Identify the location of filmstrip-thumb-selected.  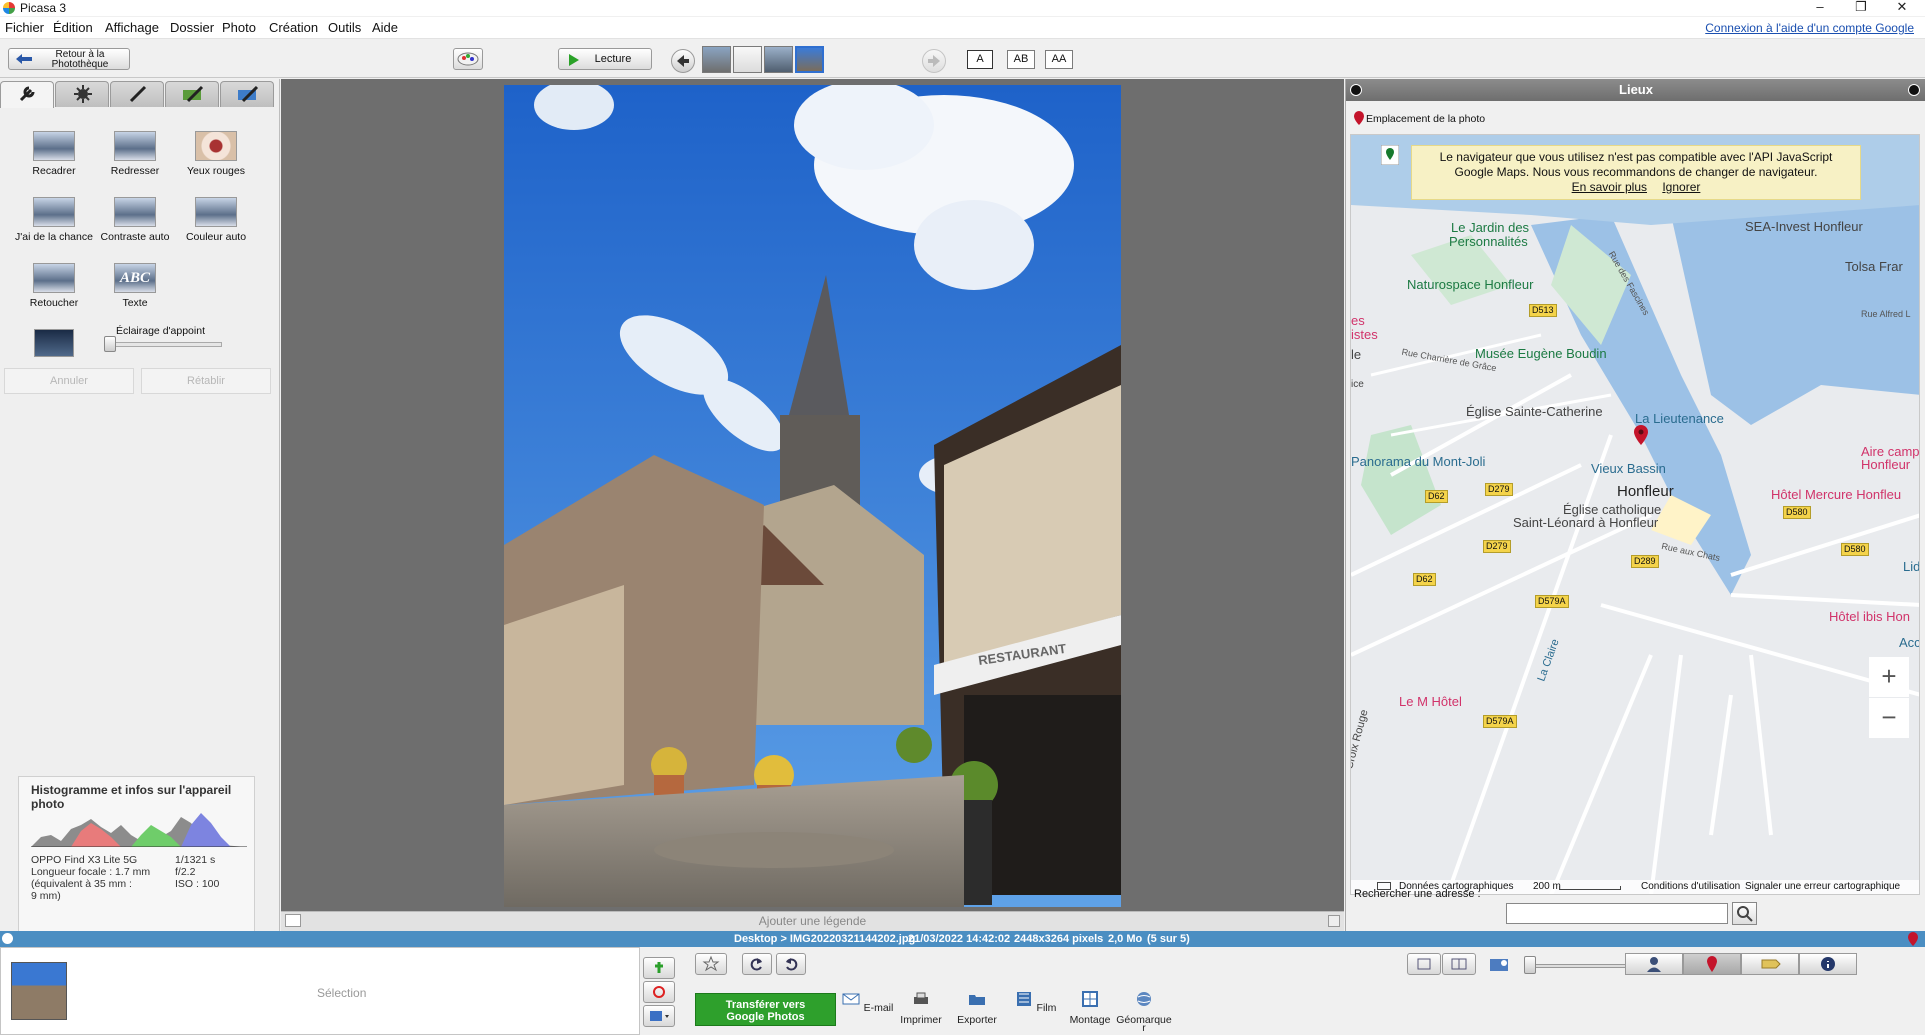
(809, 59).